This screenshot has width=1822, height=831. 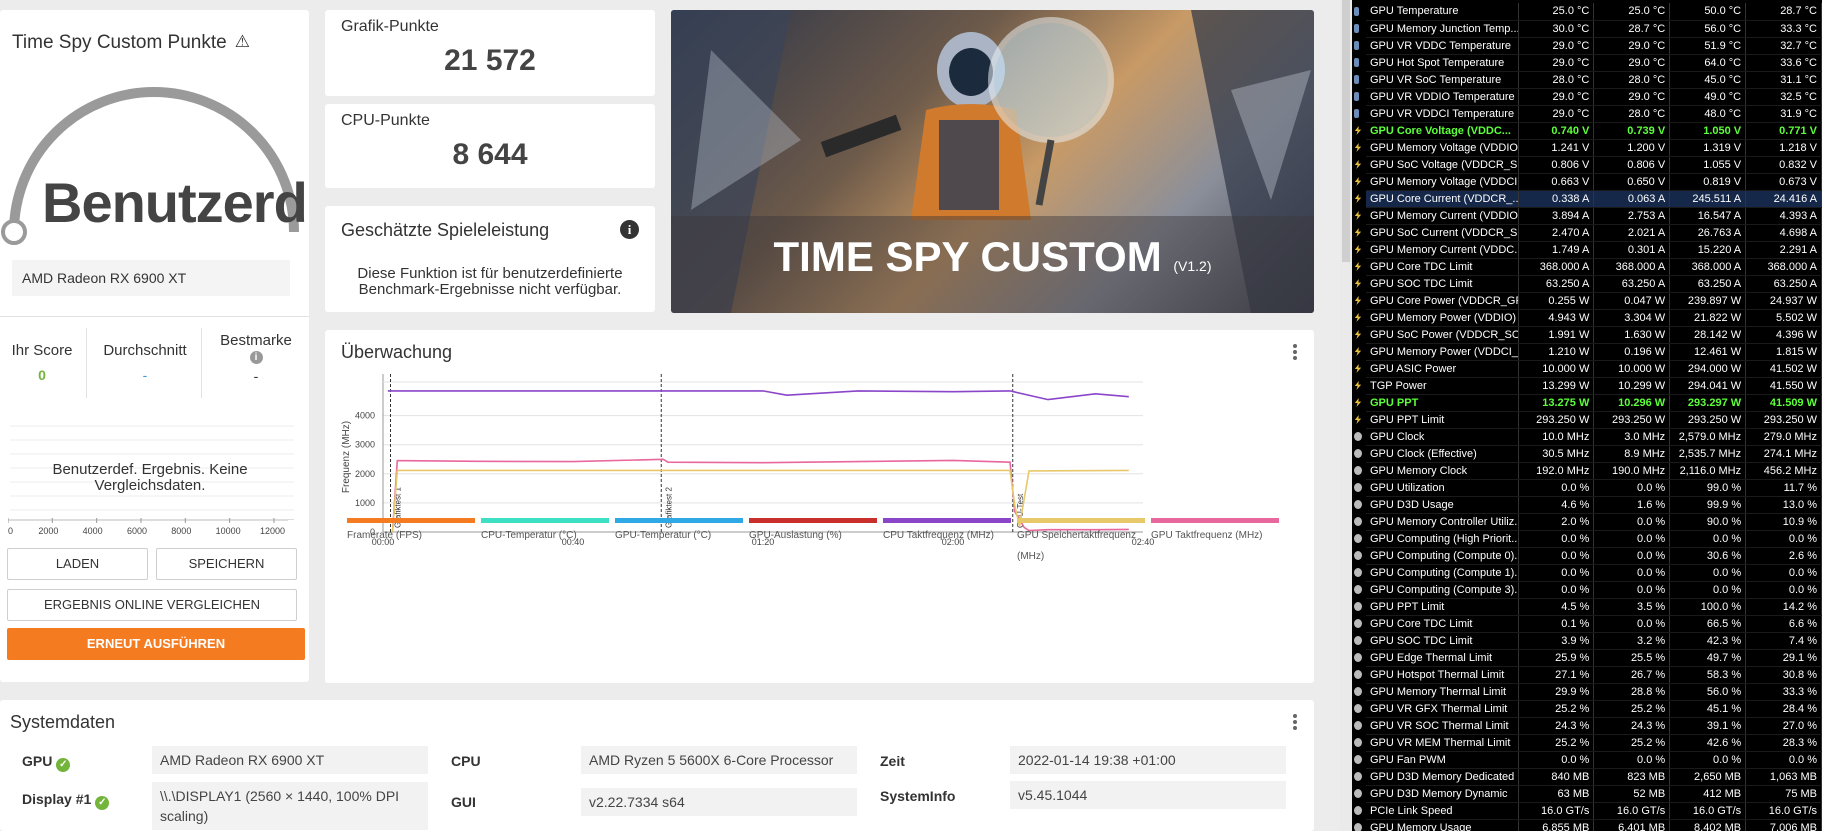 I want to click on sensor-value: 2.0 %, so click(x=1556, y=522).